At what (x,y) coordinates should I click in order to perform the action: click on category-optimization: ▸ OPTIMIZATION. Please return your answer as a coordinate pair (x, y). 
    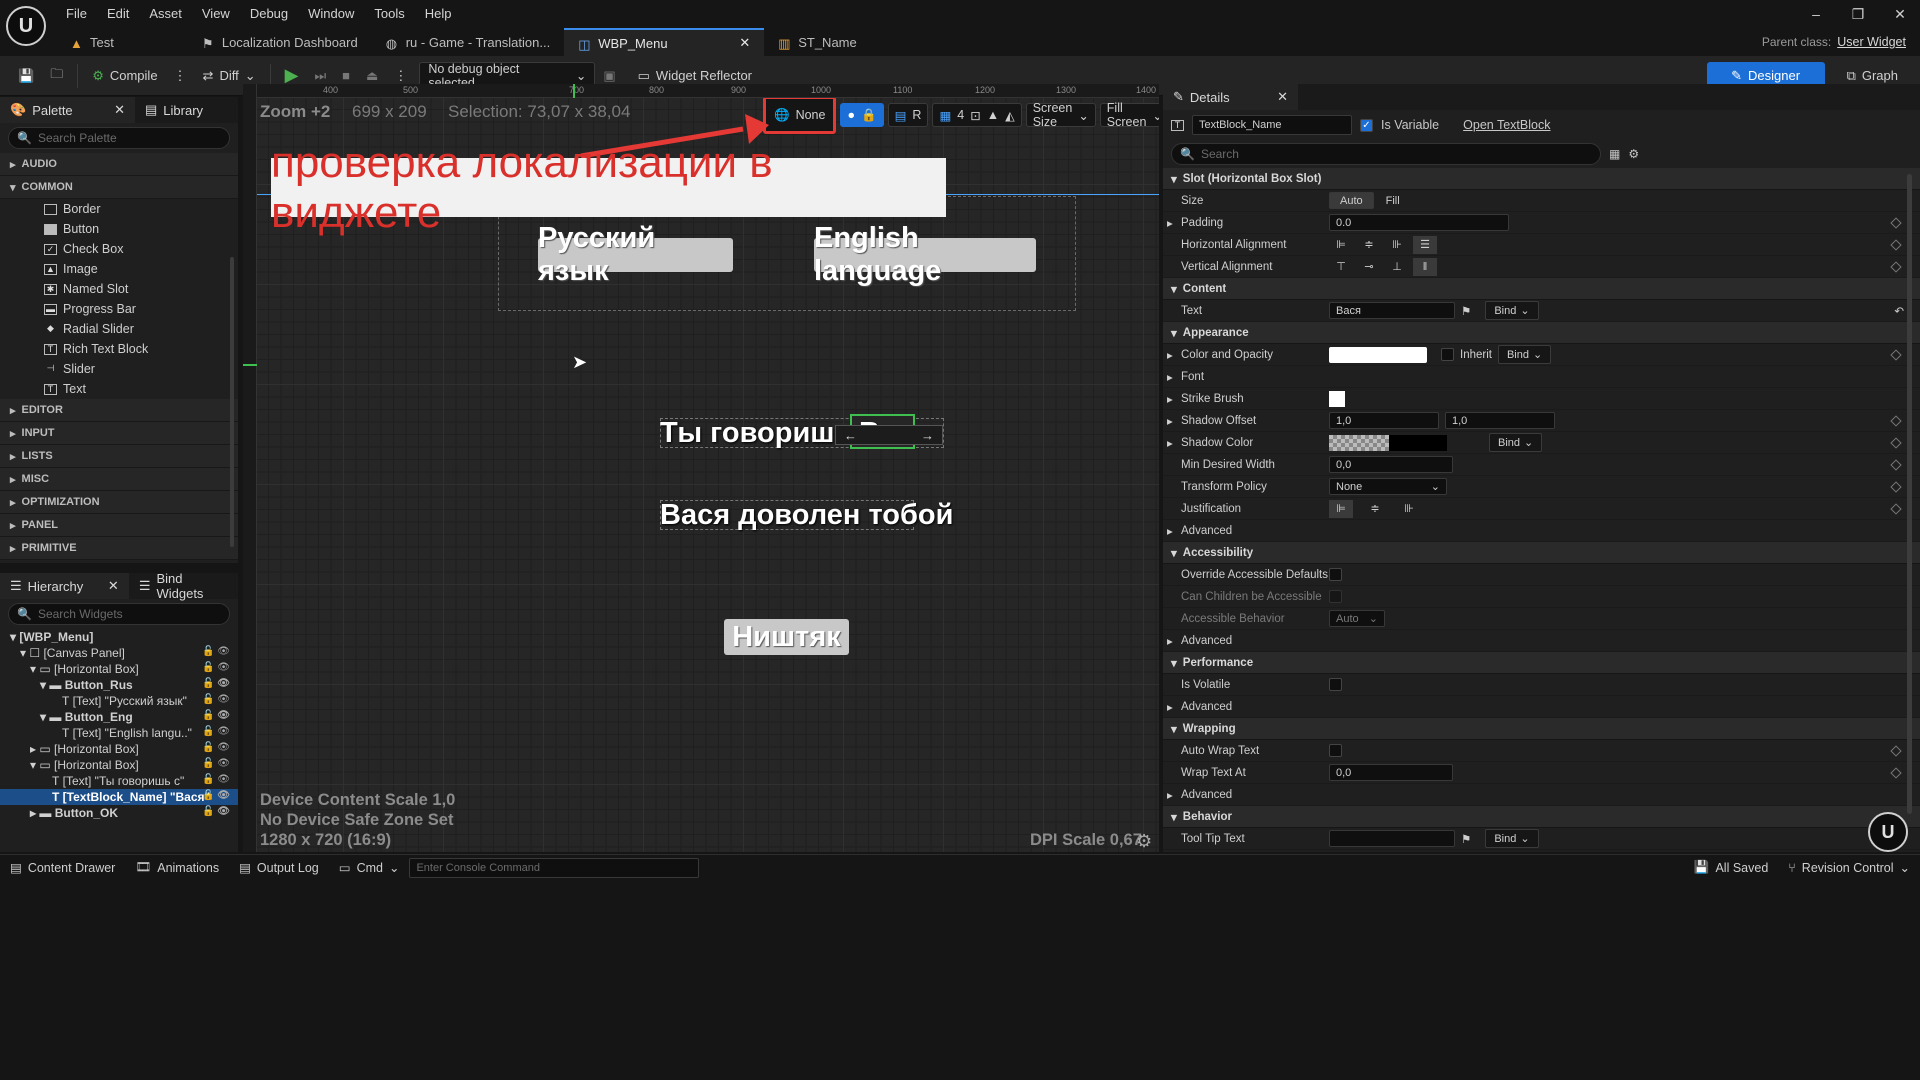
    Looking at the image, I should click on (119, 502).